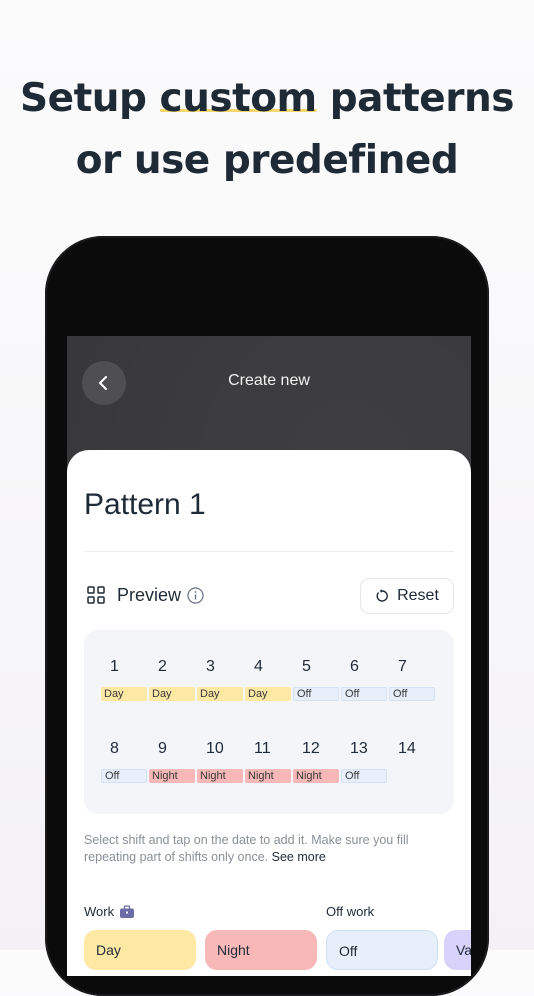 This screenshot has height=996, width=534. Describe the element at coordinates (261, 950) in the screenshot. I see `shift-chip-night: Night` at that location.